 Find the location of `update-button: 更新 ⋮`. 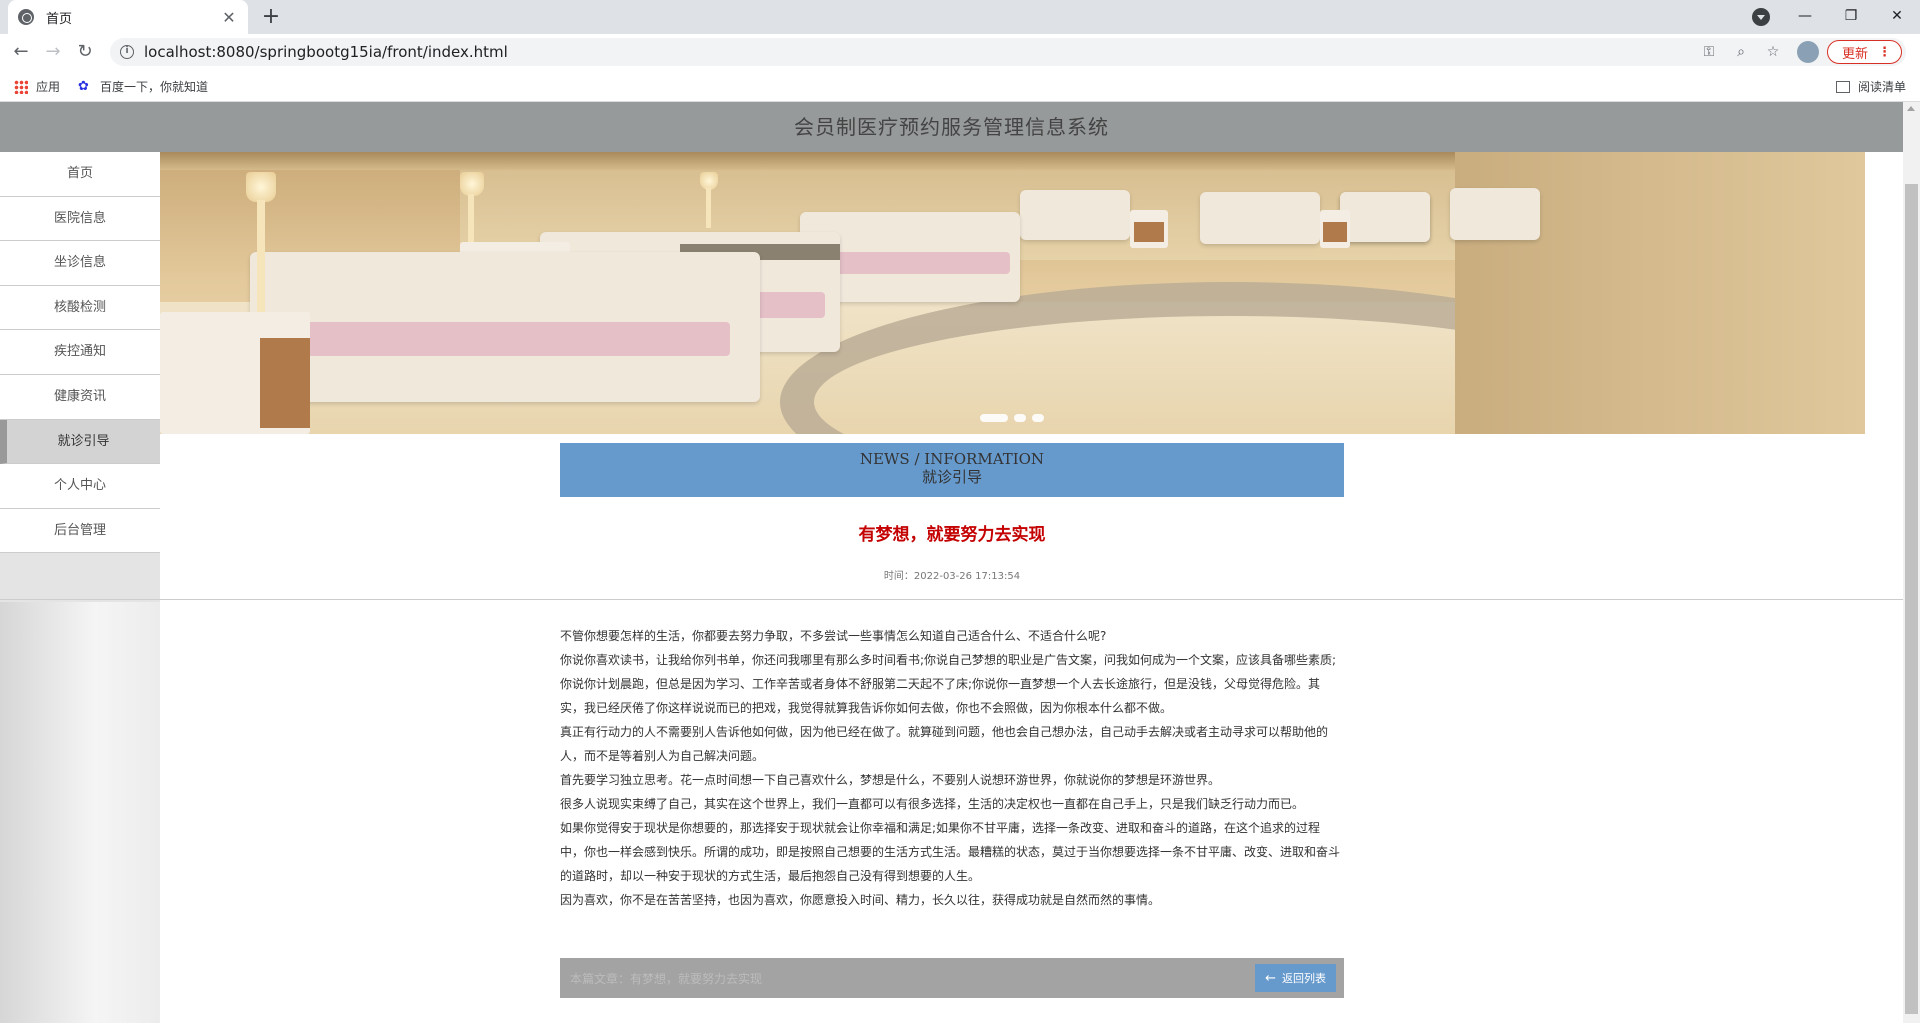

update-button: 更新 ⋮ is located at coordinates (1864, 52).